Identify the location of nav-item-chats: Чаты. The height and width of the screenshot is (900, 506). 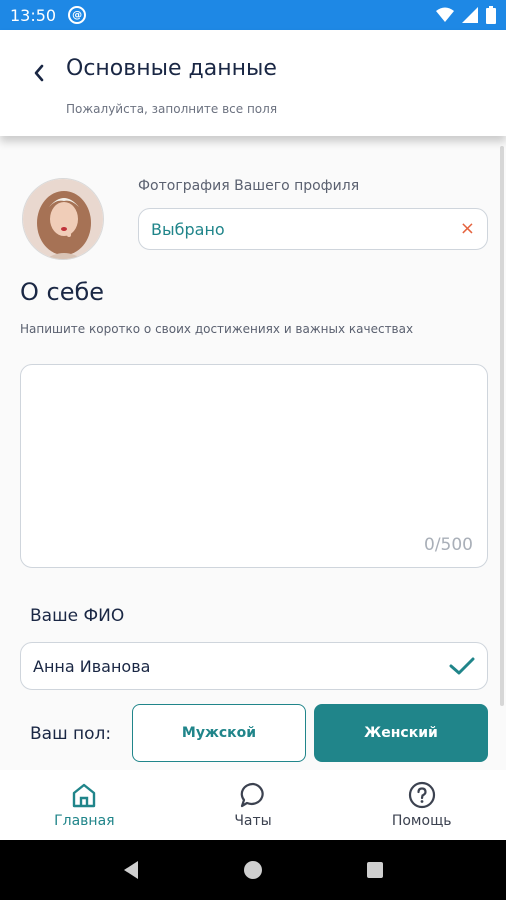
(253, 805).